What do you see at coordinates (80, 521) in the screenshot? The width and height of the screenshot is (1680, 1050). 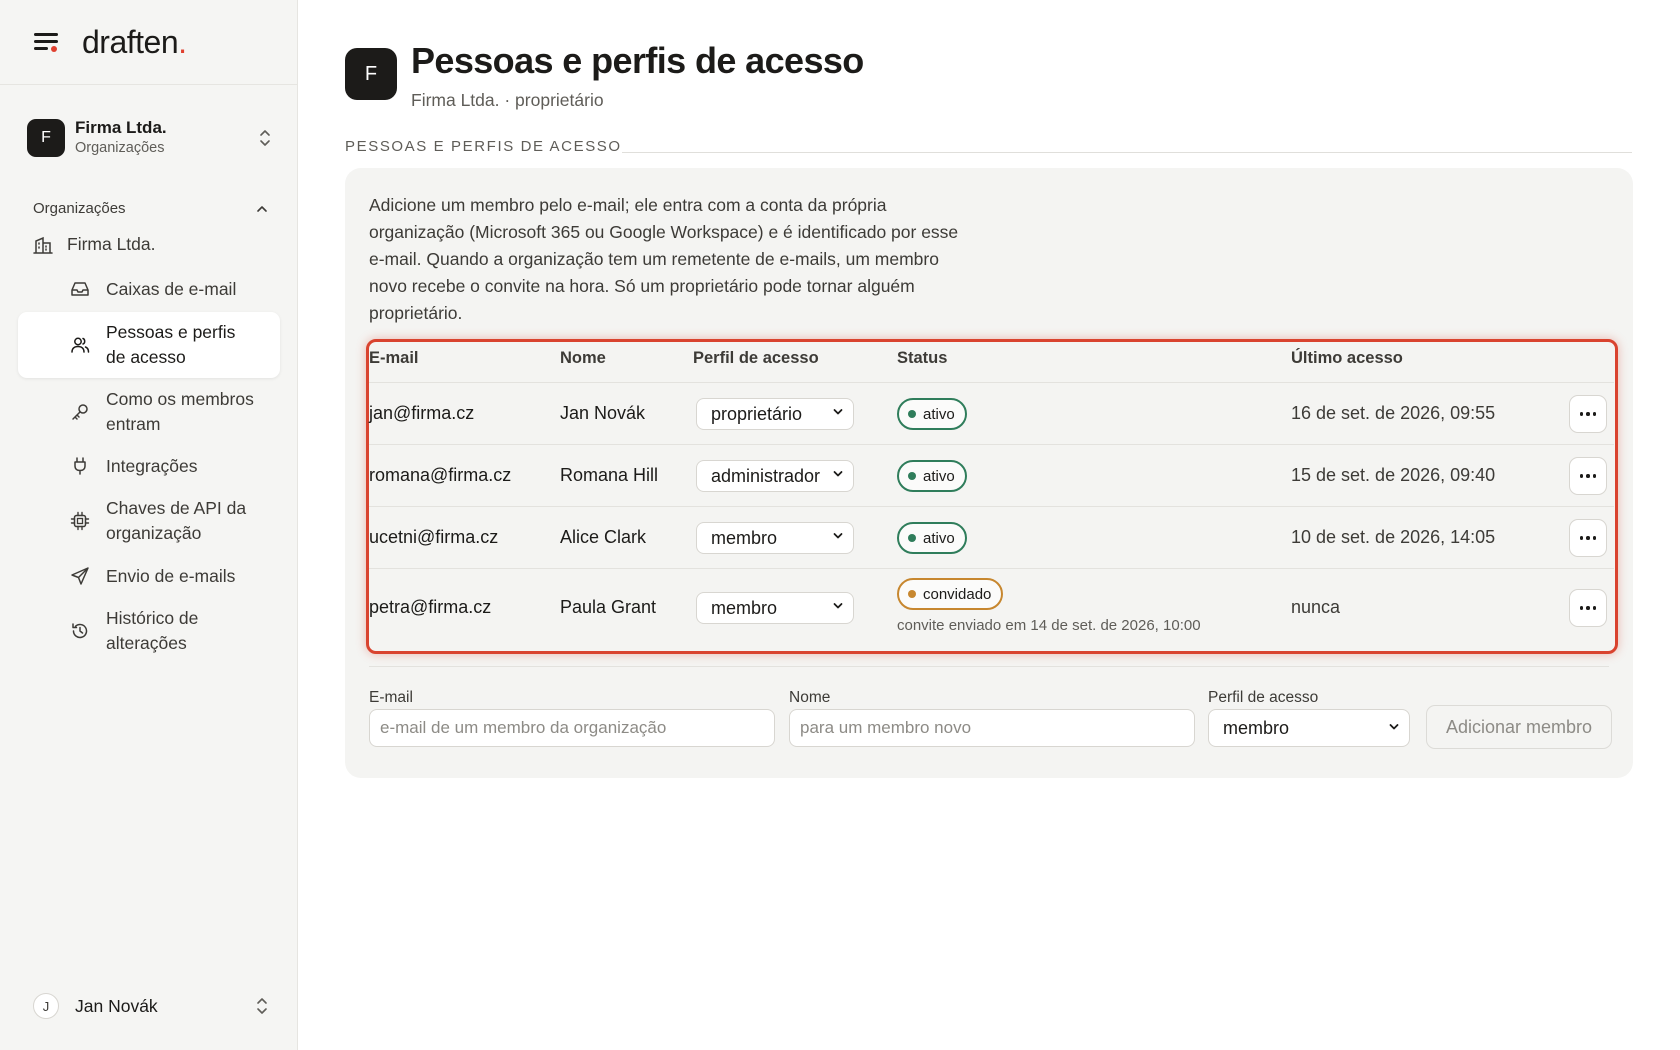 I see `chip-icon` at bounding box center [80, 521].